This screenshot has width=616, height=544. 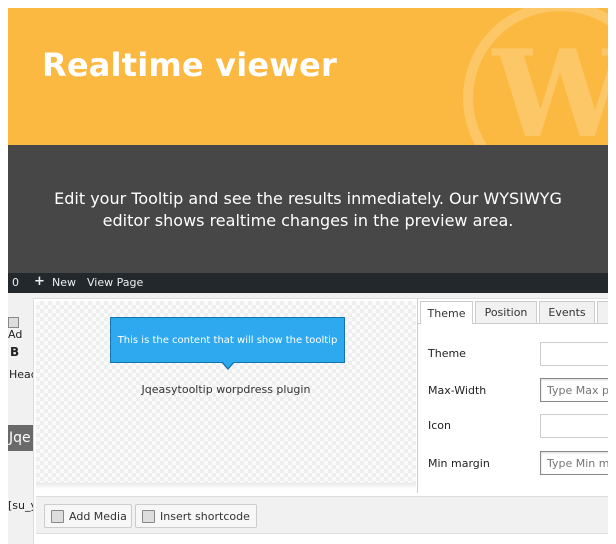 I want to click on icon-field, so click(x=574, y=426).